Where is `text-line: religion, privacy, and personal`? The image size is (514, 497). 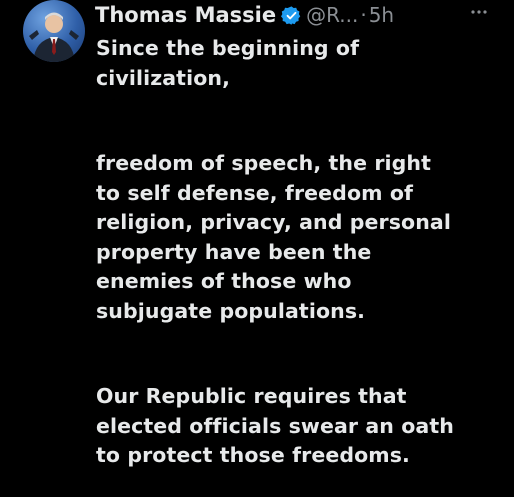 text-line: religion, privacy, and personal is located at coordinates (273, 222).